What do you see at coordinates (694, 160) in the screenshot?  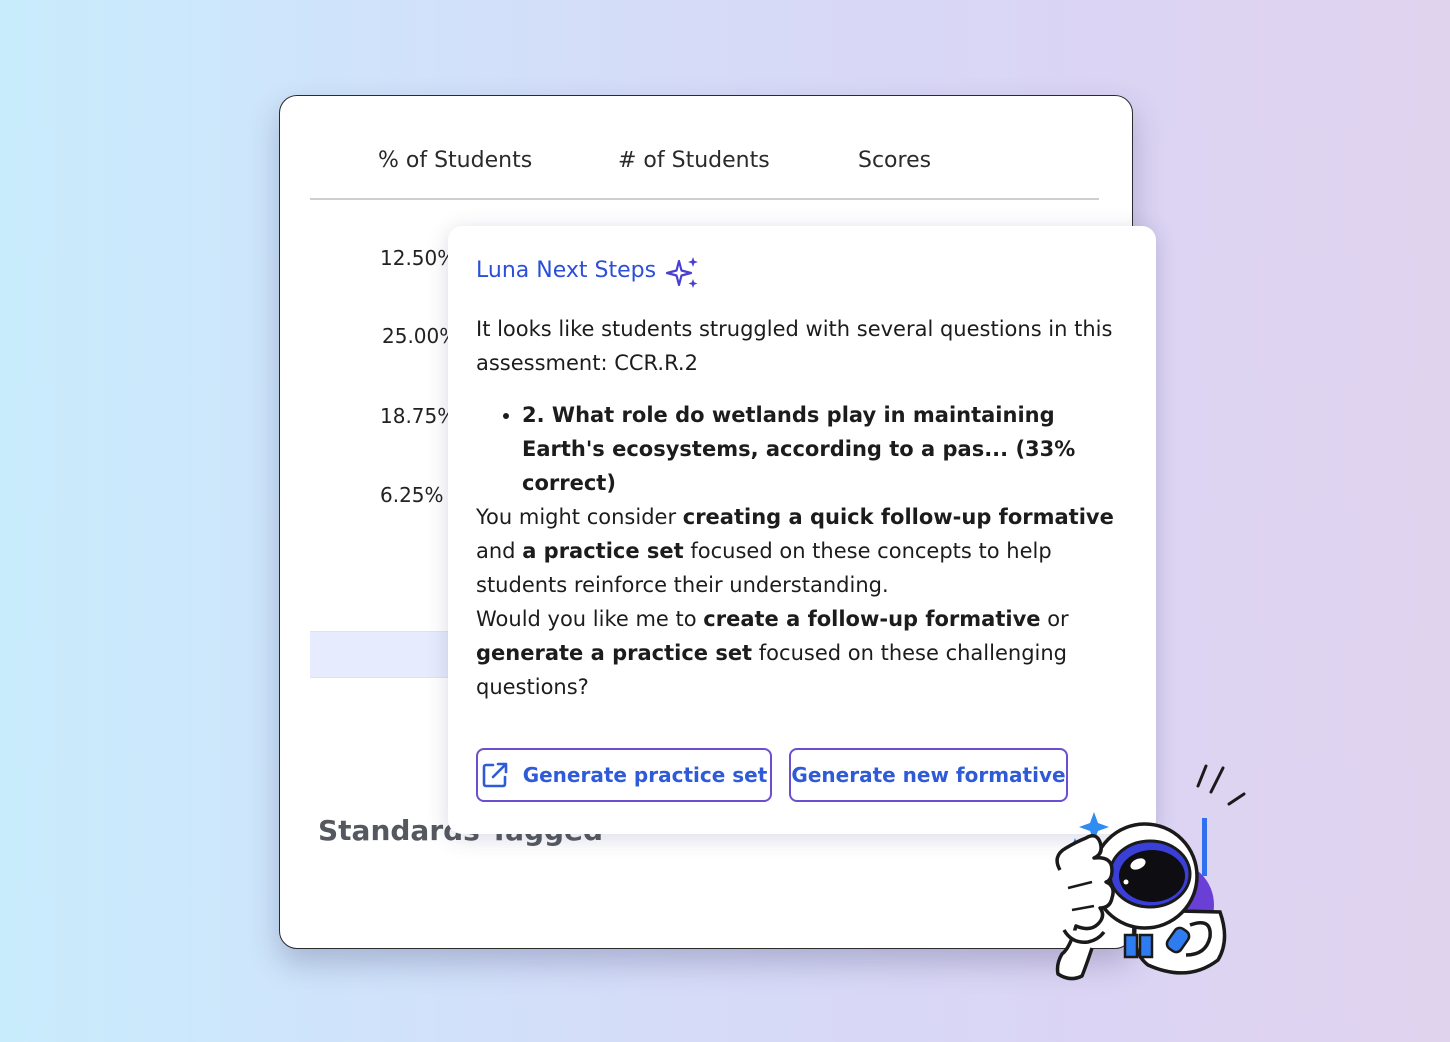 I see `header-number-students: # of Students` at bounding box center [694, 160].